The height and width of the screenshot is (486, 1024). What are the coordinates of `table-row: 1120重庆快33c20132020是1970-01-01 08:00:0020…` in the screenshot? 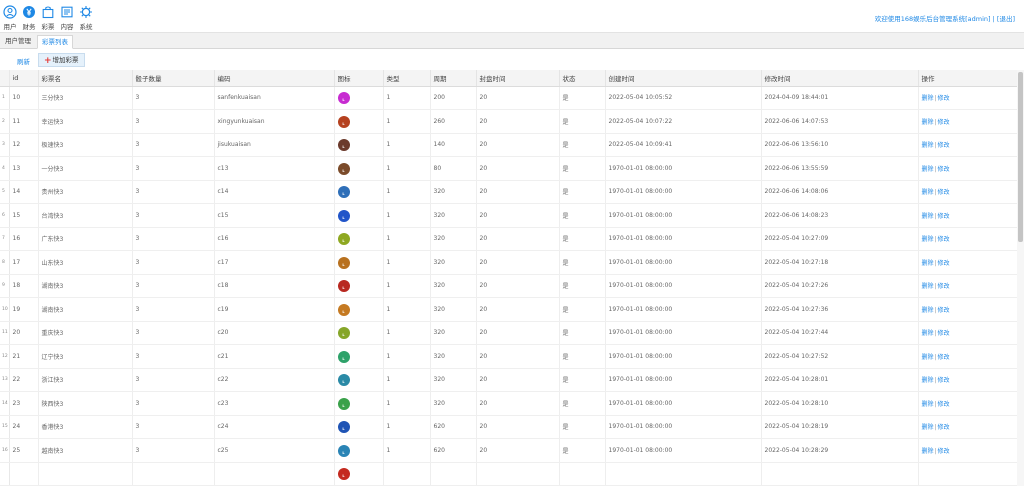 It's located at (508, 333).